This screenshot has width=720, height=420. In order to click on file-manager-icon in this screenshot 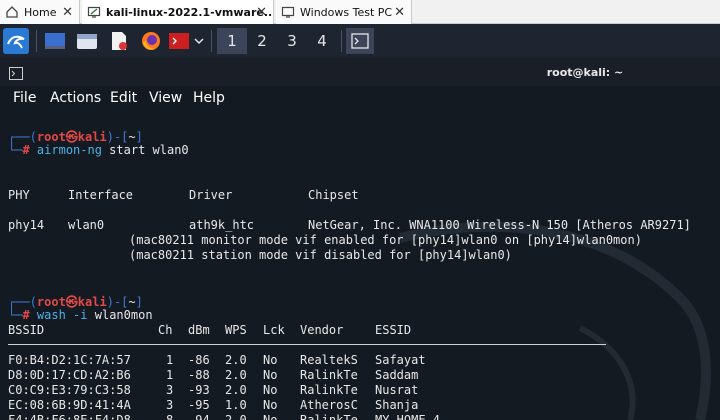, I will do `click(87, 41)`.